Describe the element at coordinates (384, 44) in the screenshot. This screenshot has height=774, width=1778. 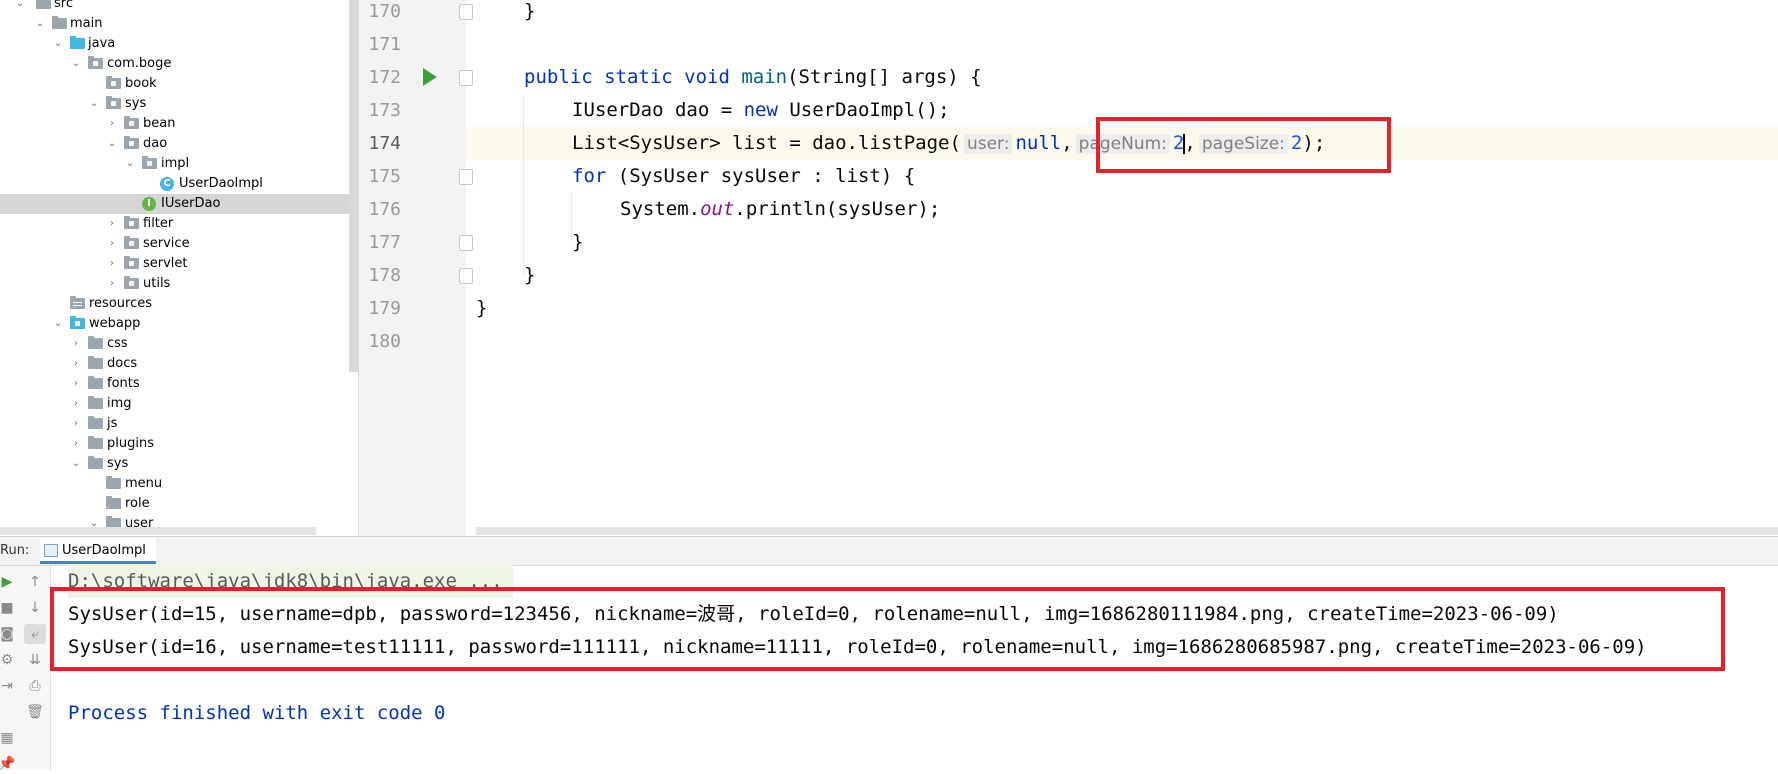
I see `line-number: 171` at that location.